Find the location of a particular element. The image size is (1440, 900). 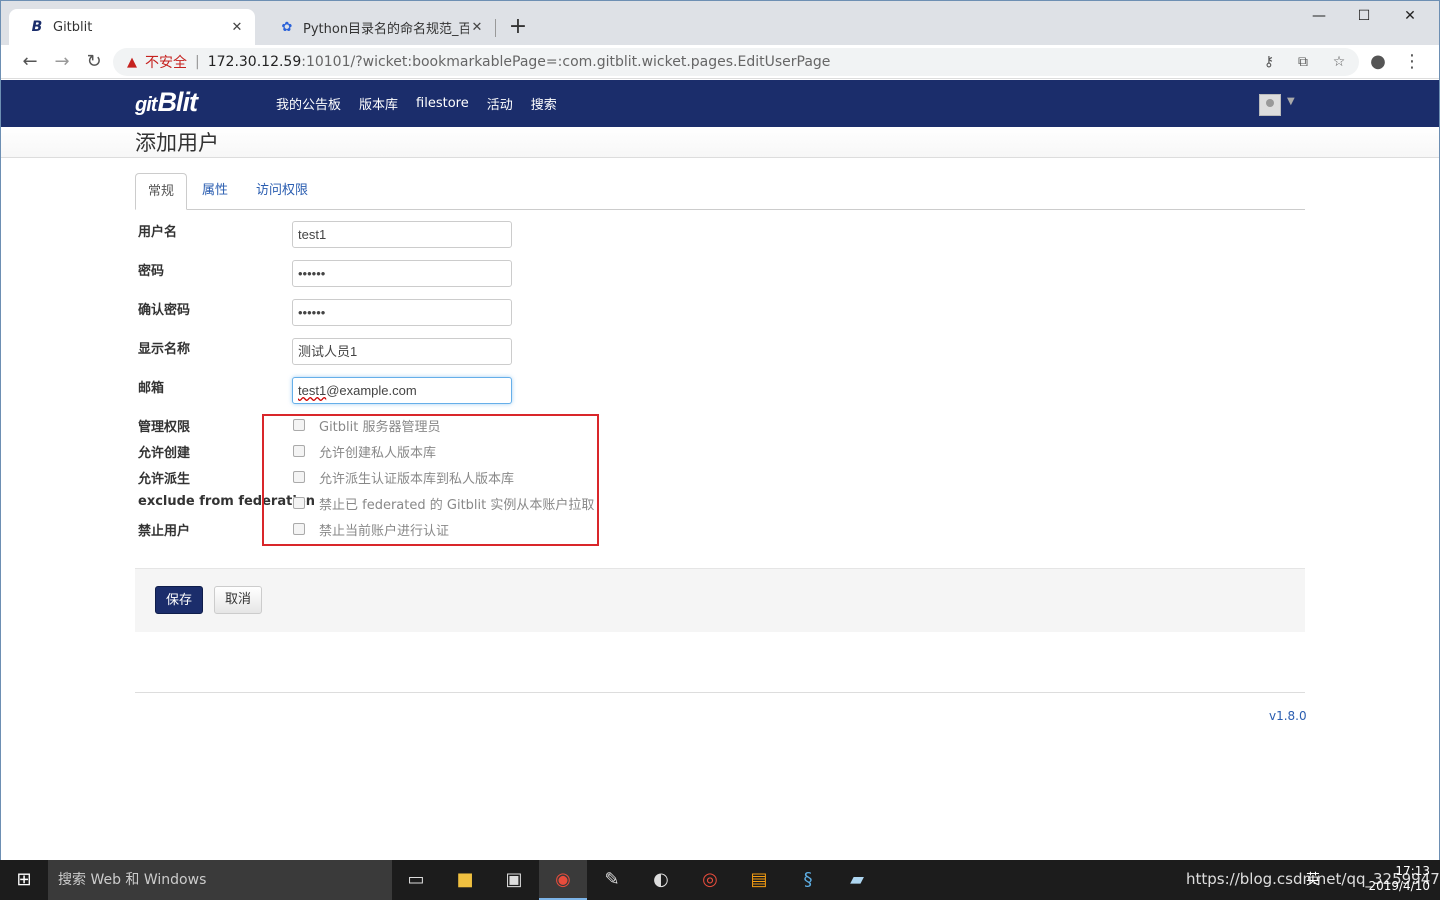

baidu-paw-icon: ✿ is located at coordinates (287, 27).